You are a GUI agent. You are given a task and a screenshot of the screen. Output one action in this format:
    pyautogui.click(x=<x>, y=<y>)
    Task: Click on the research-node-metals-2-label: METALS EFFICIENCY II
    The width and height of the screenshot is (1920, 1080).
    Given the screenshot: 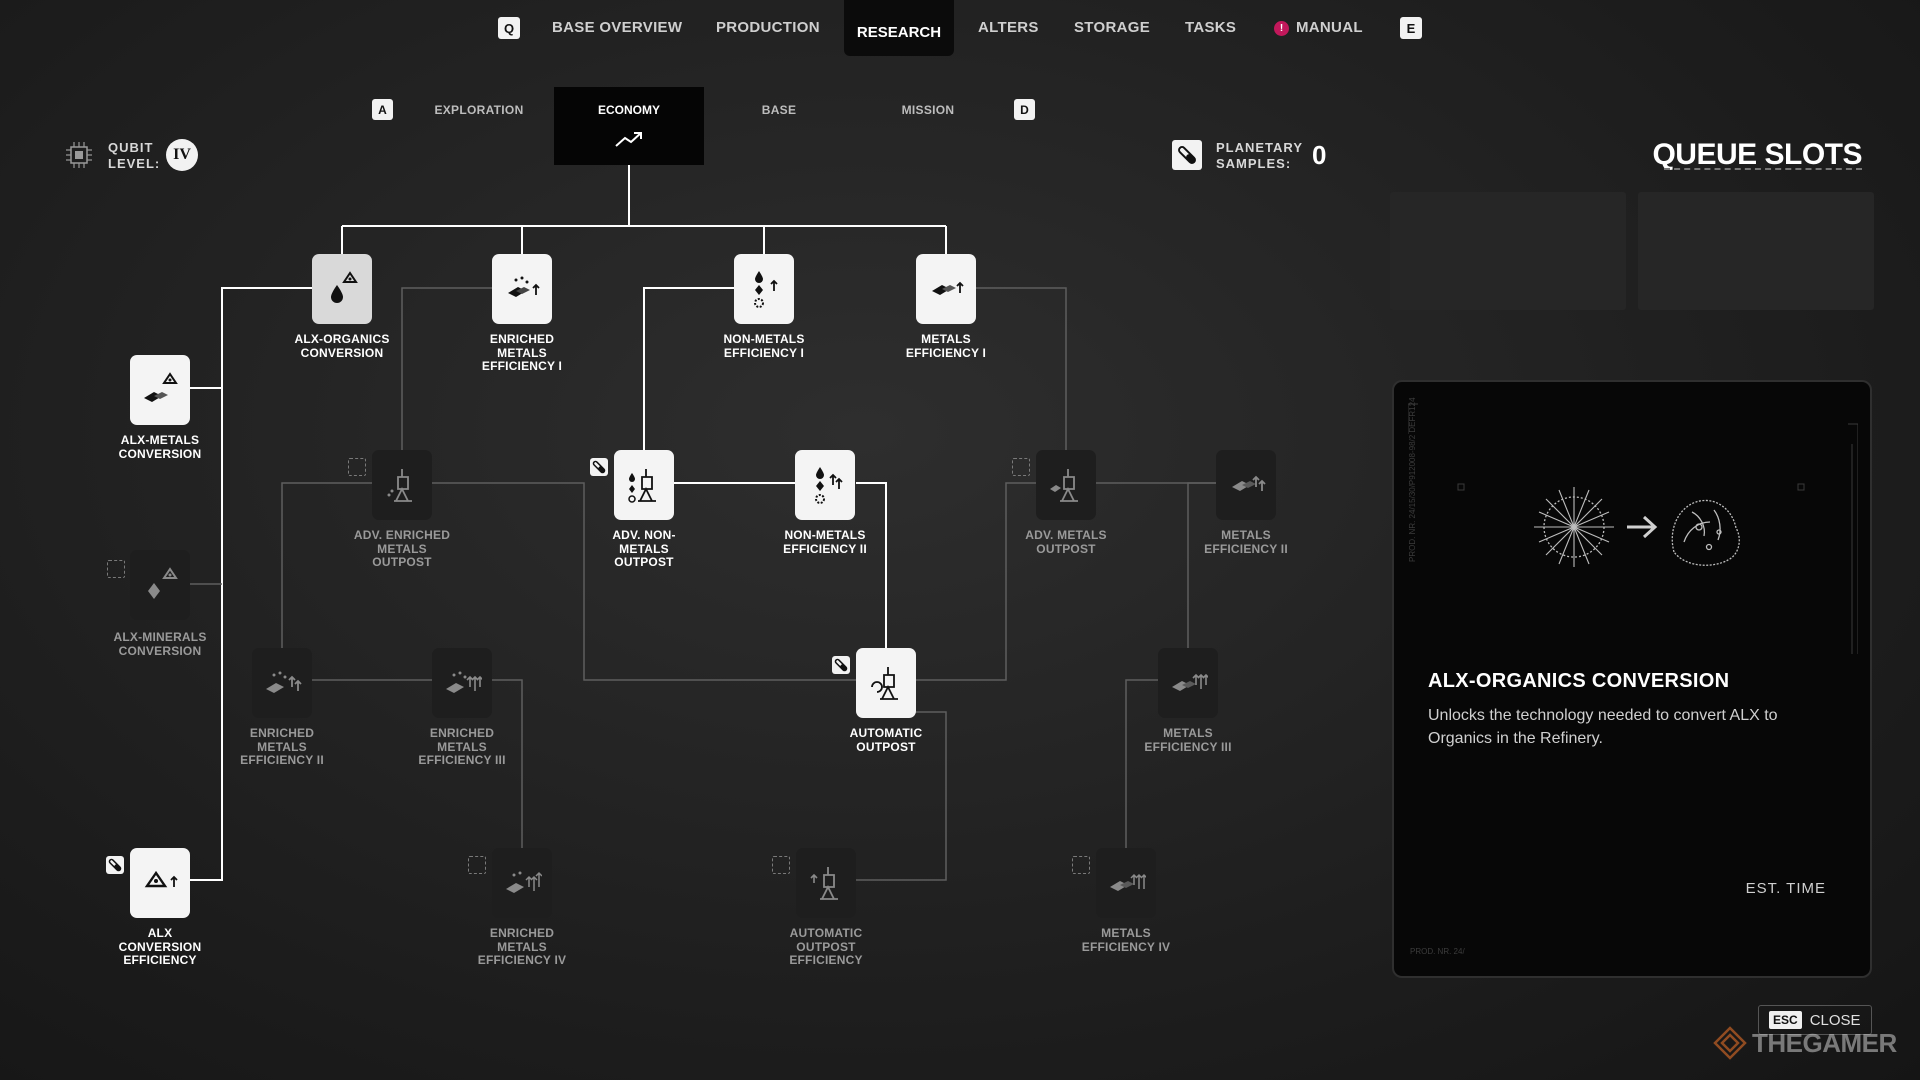 What is the action you would take?
    pyautogui.click(x=1246, y=542)
    